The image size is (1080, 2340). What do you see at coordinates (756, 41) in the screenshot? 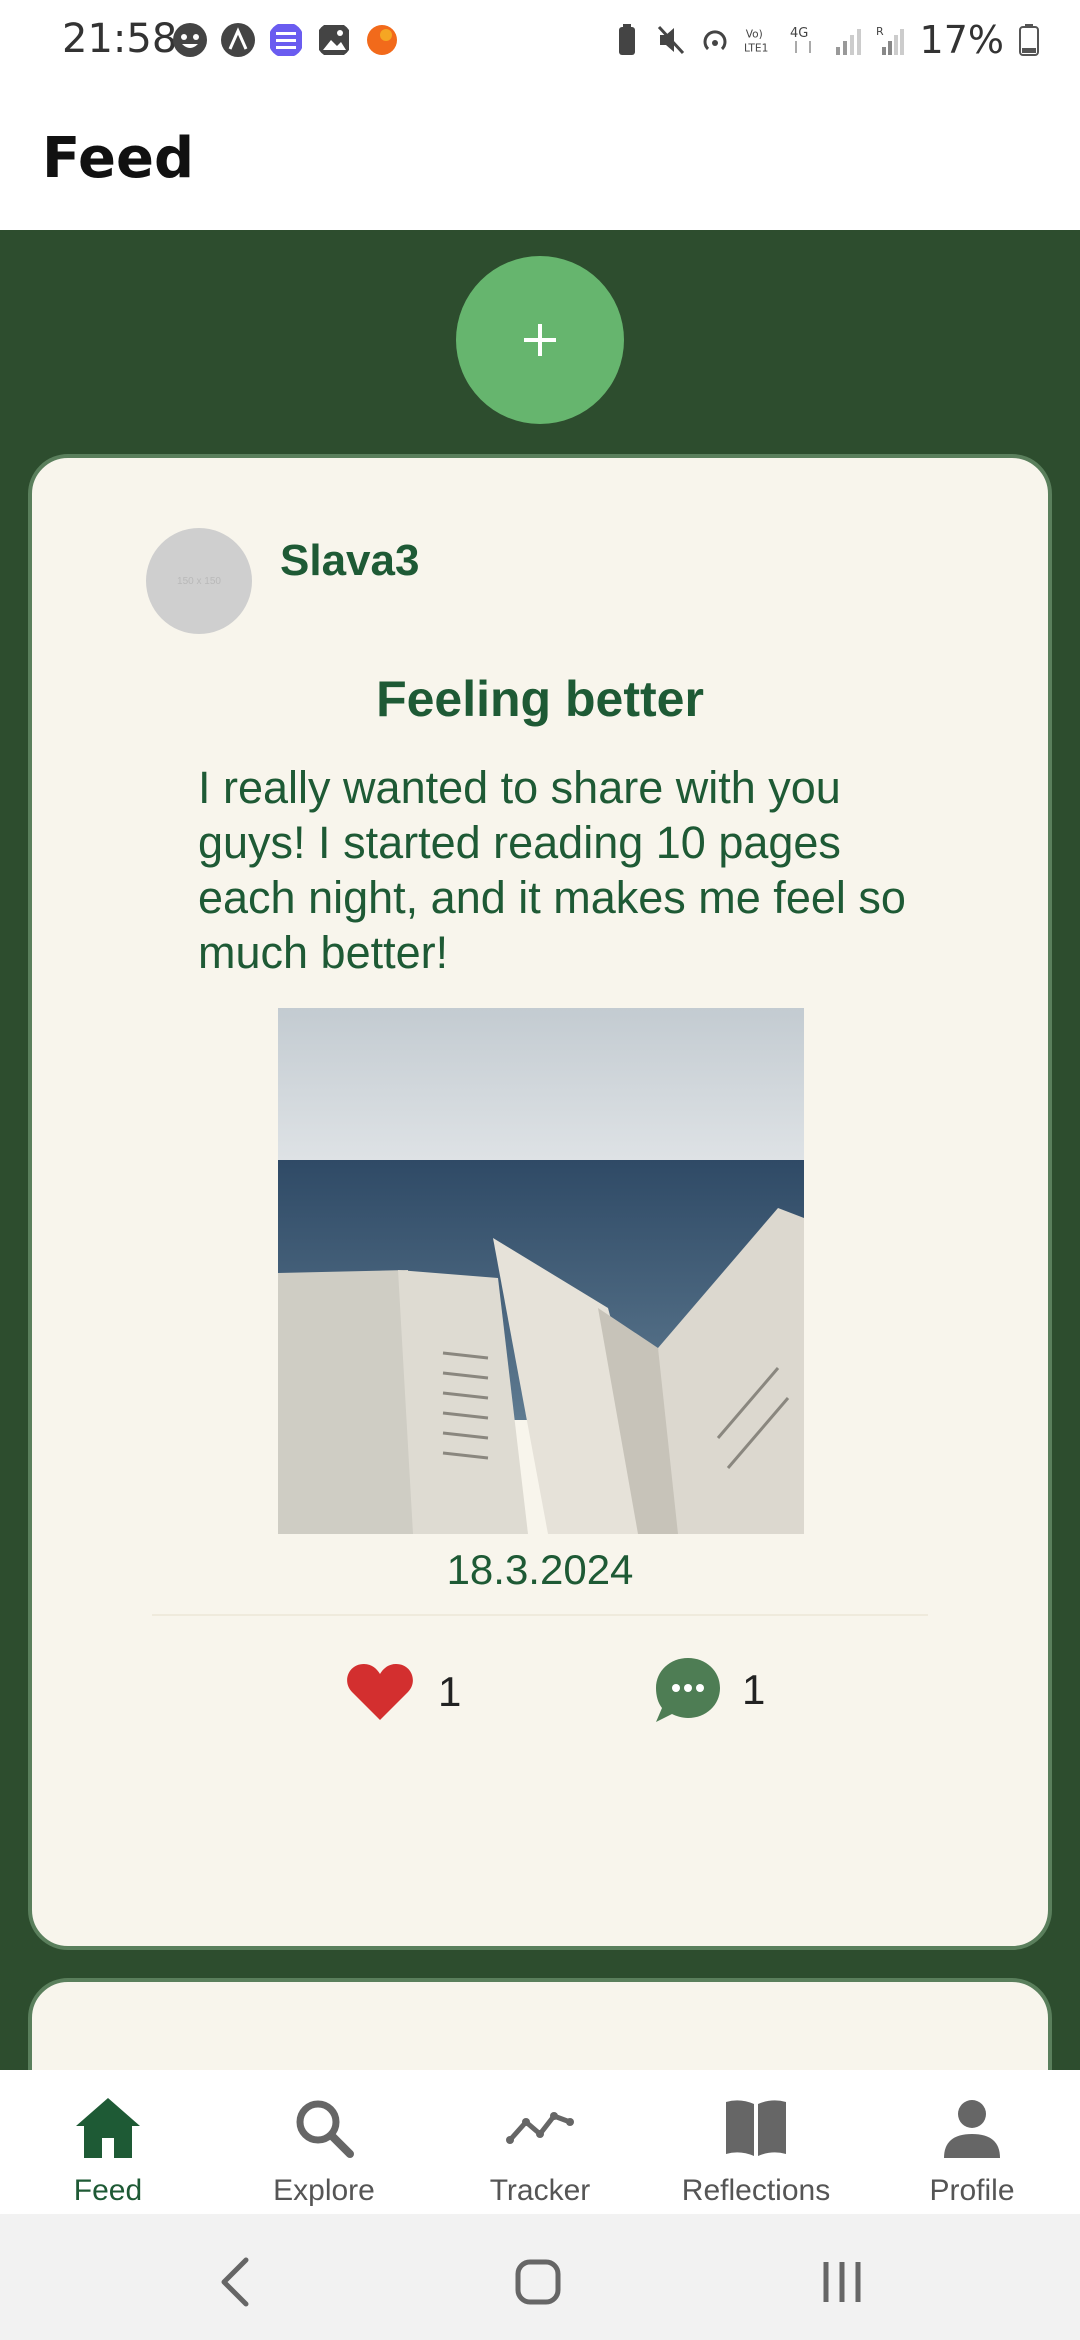
I see `volte-icon: Vo) LTE1` at bounding box center [756, 41].